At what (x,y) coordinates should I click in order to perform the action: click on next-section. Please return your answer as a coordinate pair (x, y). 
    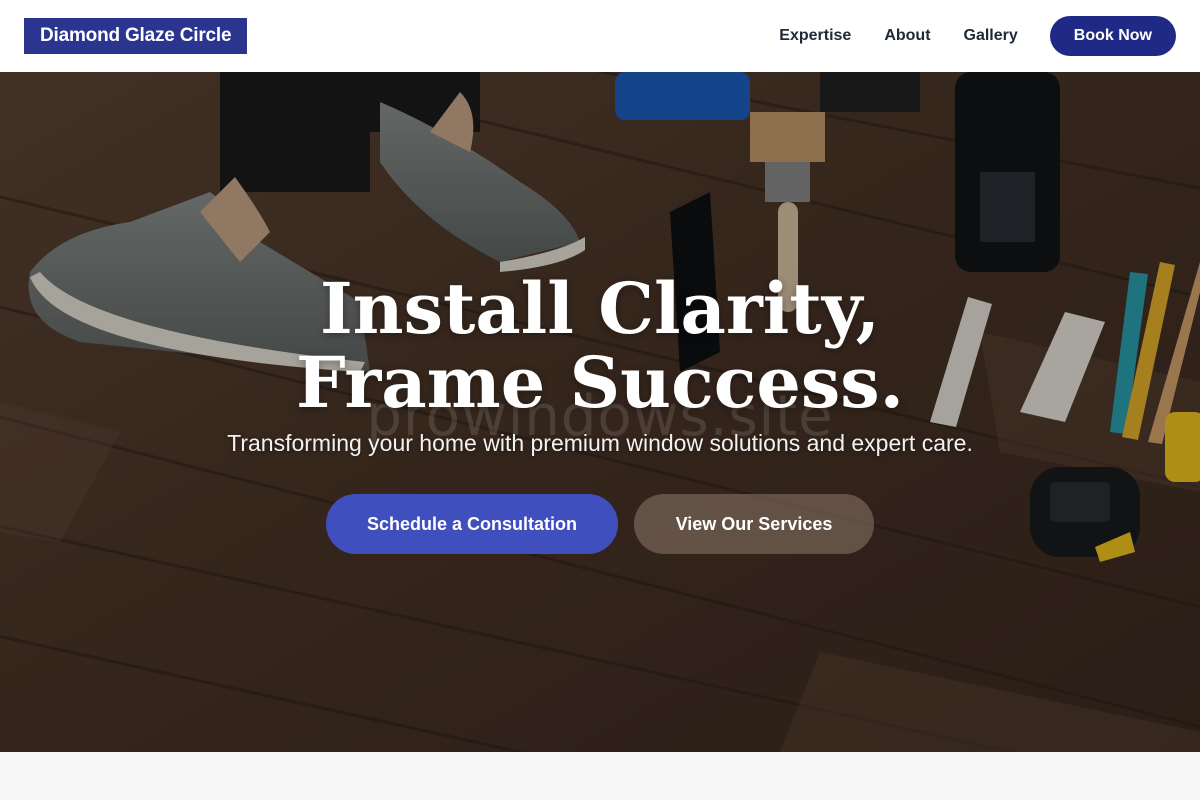
    Looking at the image, I should click on (600, 776).